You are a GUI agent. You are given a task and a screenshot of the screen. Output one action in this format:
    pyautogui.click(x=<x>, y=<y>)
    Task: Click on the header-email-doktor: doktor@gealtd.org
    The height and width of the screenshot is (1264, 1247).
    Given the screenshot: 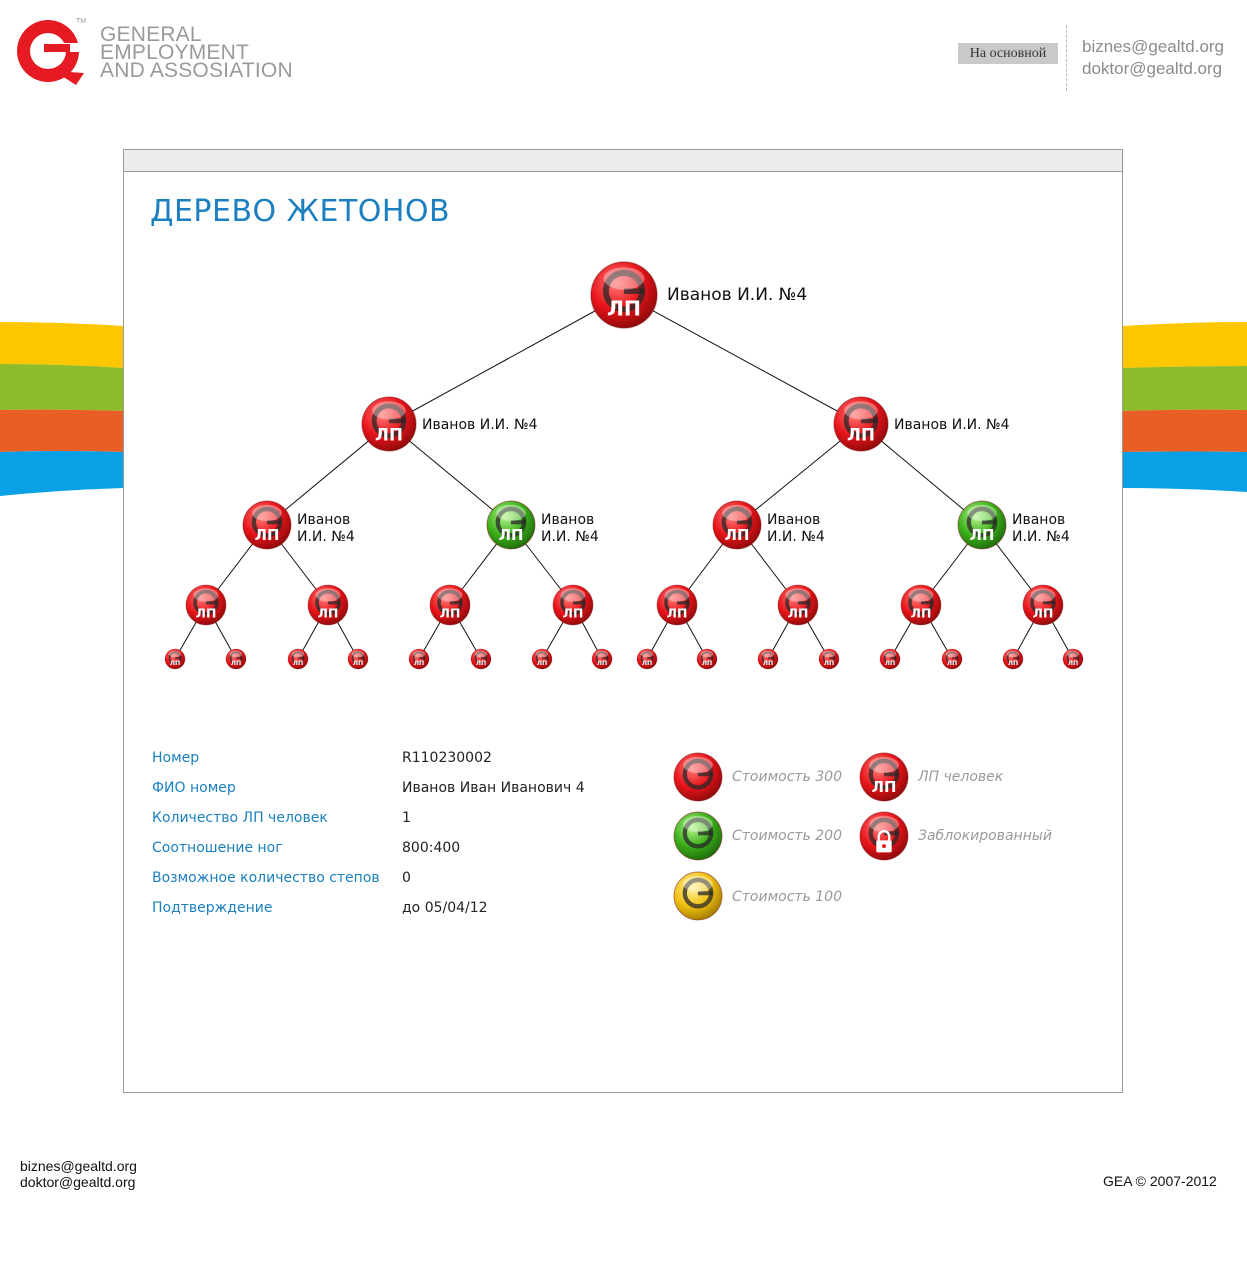 What is the action you would take?
    pyautogui.click(x=1153, y=69)
    